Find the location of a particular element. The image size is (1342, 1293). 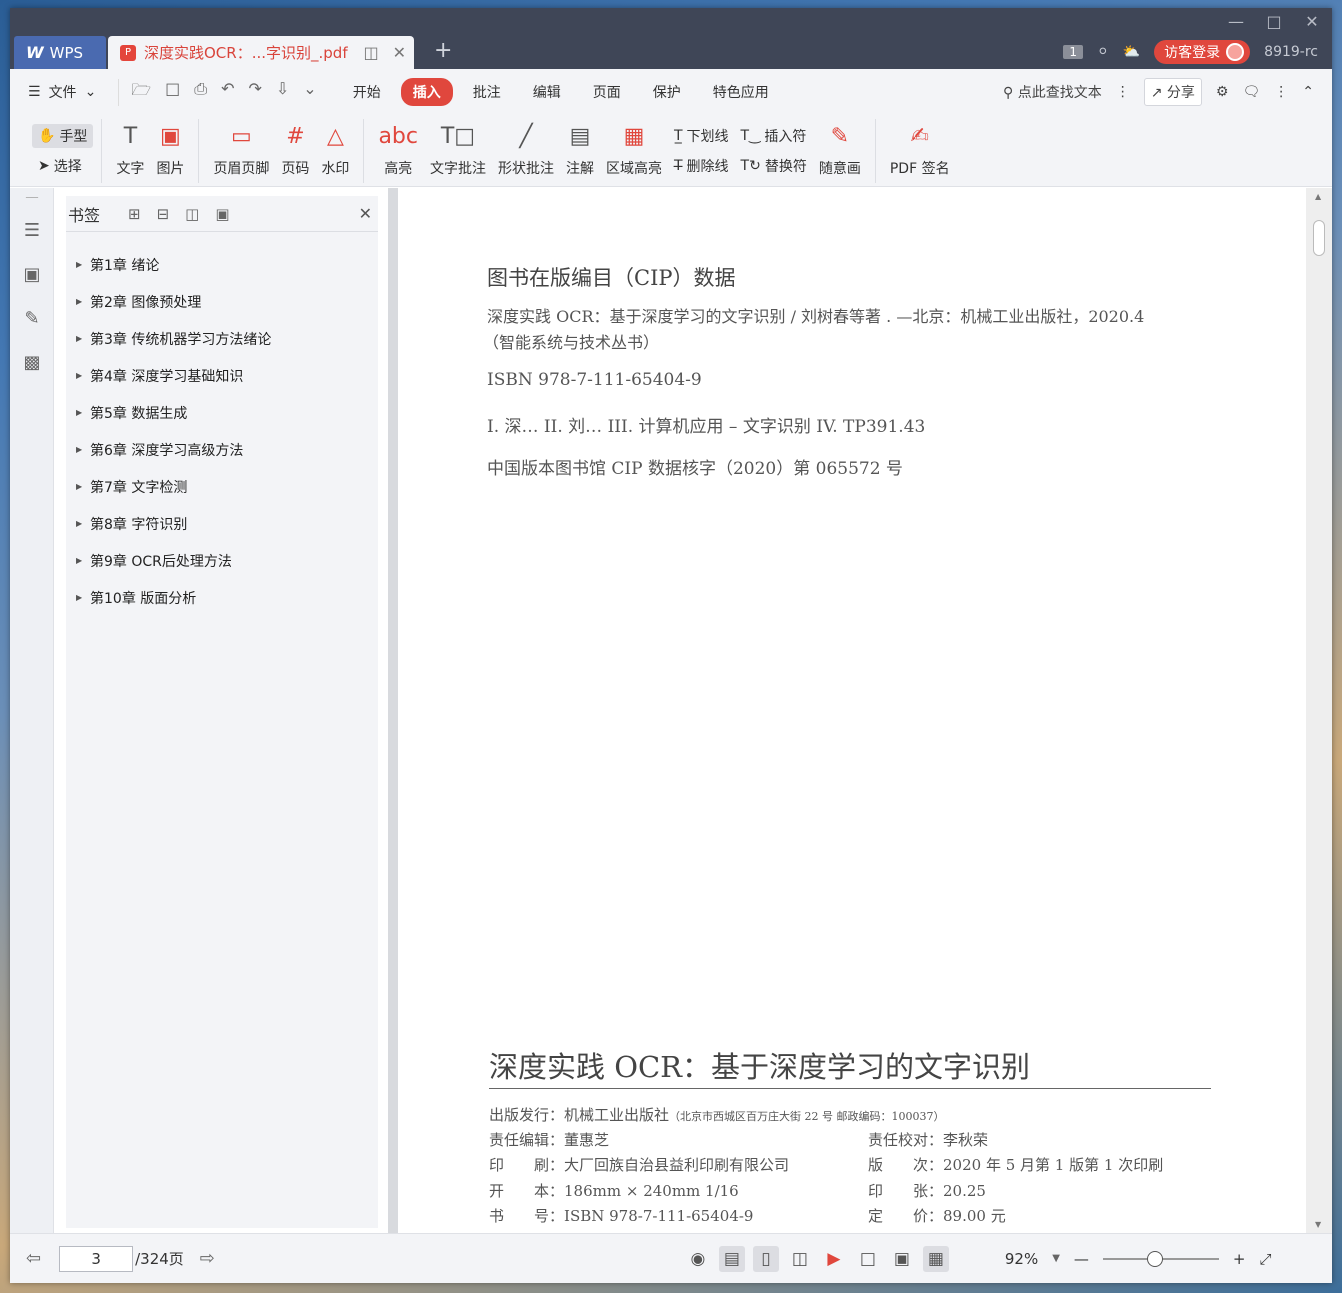

bookmark-item: ▶ 第6章 深度学习高级方法 is located at coordinates (222, 449).